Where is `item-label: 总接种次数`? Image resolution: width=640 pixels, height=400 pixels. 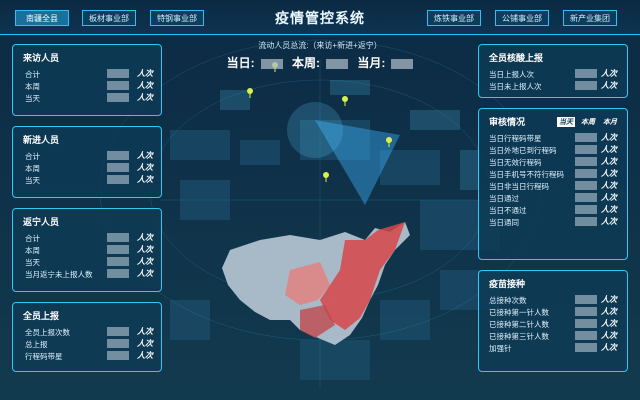 item-label: 总接种次数 is located at coordinates (508, 300).